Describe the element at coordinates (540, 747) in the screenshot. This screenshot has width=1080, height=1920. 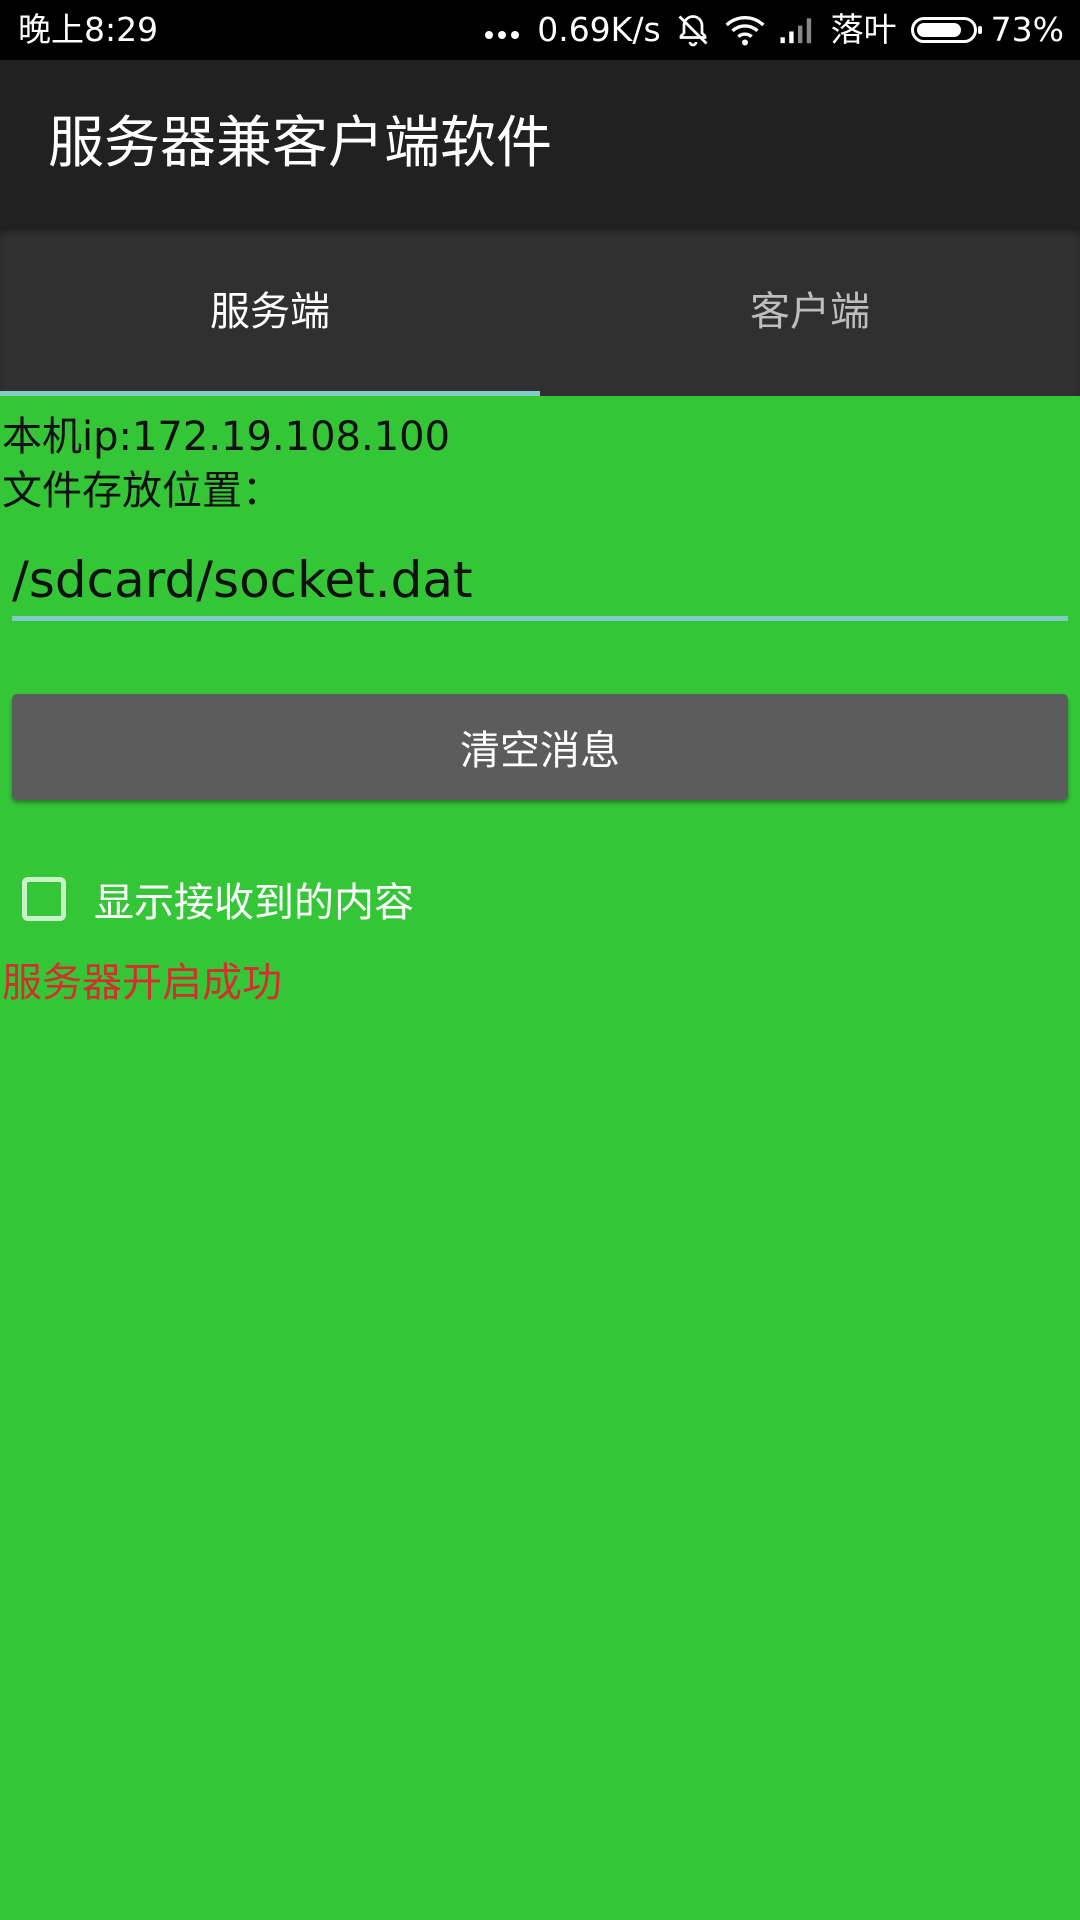
I see `clear-messages-button: 清空消息` at that location.